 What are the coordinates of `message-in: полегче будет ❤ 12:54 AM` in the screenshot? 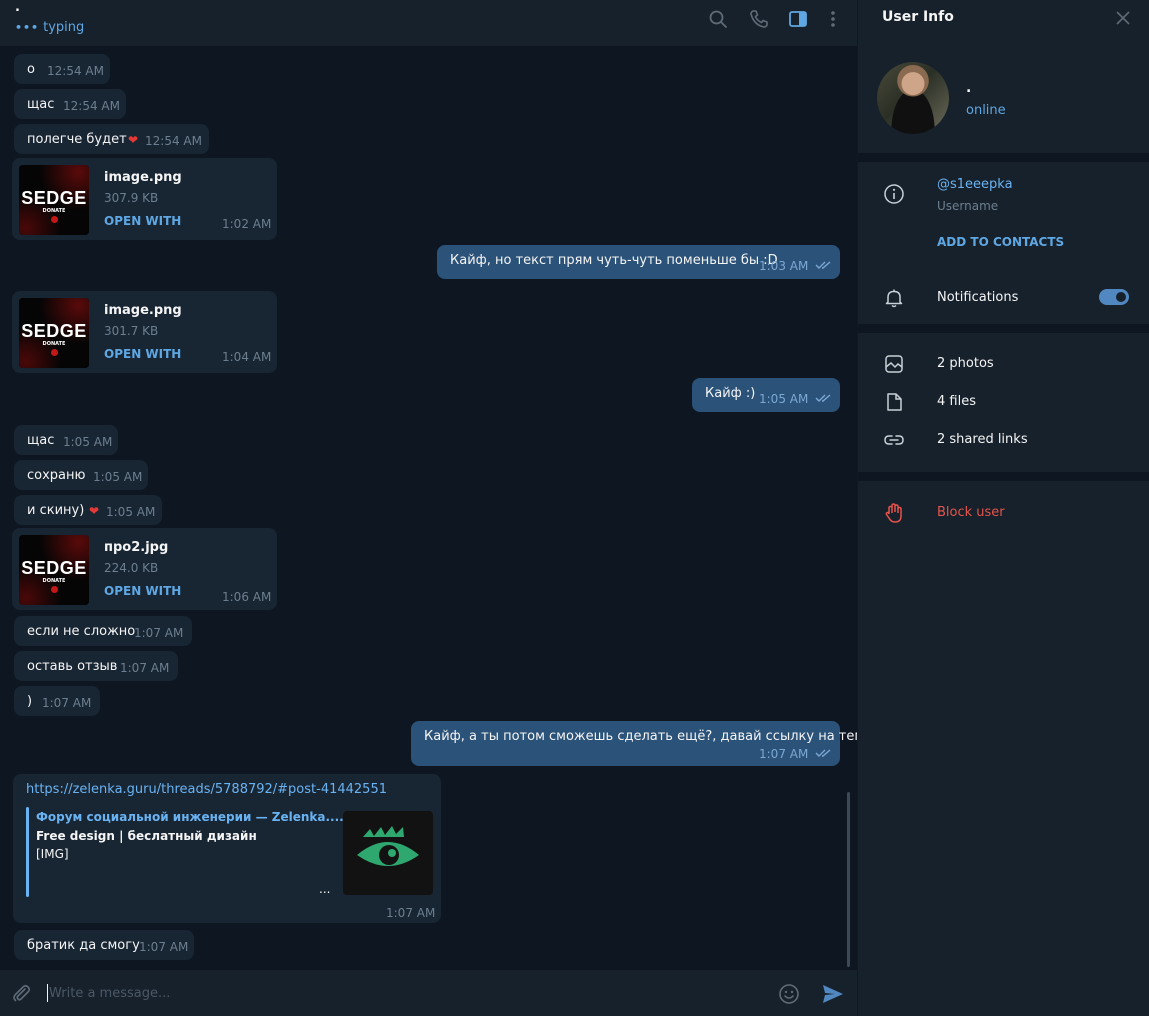 It's located at (111, 139).